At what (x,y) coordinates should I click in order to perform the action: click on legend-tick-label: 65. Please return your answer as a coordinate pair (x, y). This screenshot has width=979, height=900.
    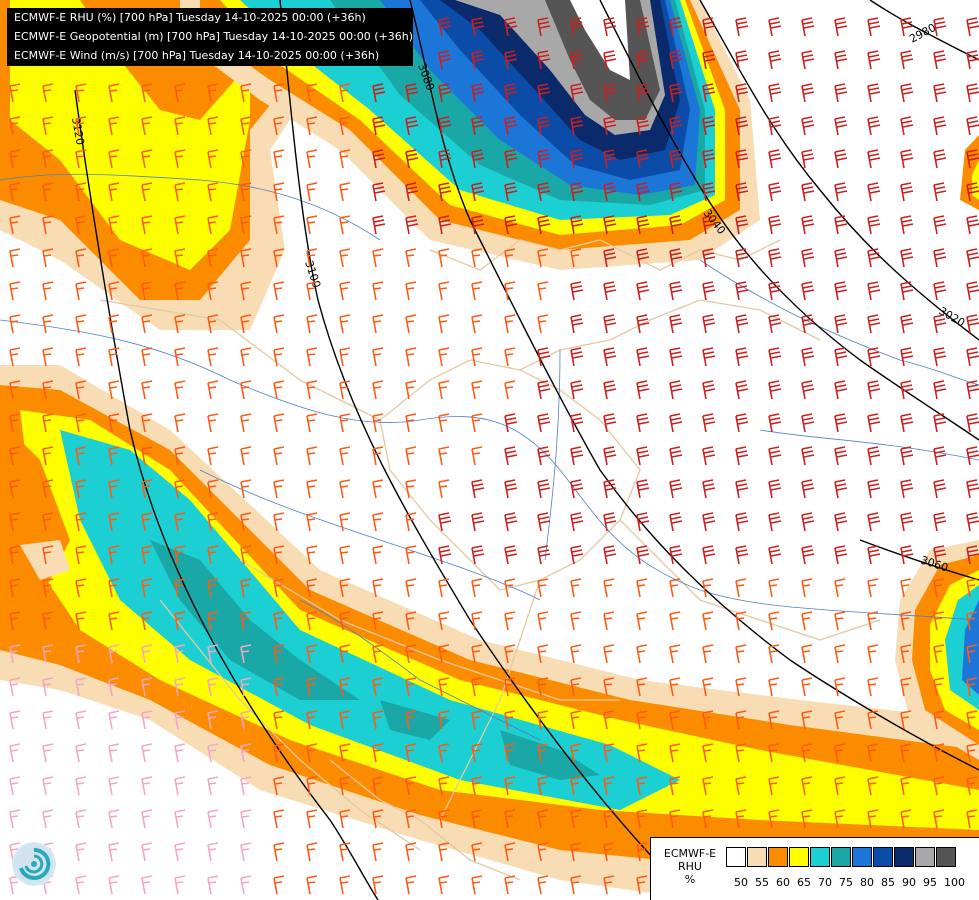
    Looking at the image, I should click on (804, 882).